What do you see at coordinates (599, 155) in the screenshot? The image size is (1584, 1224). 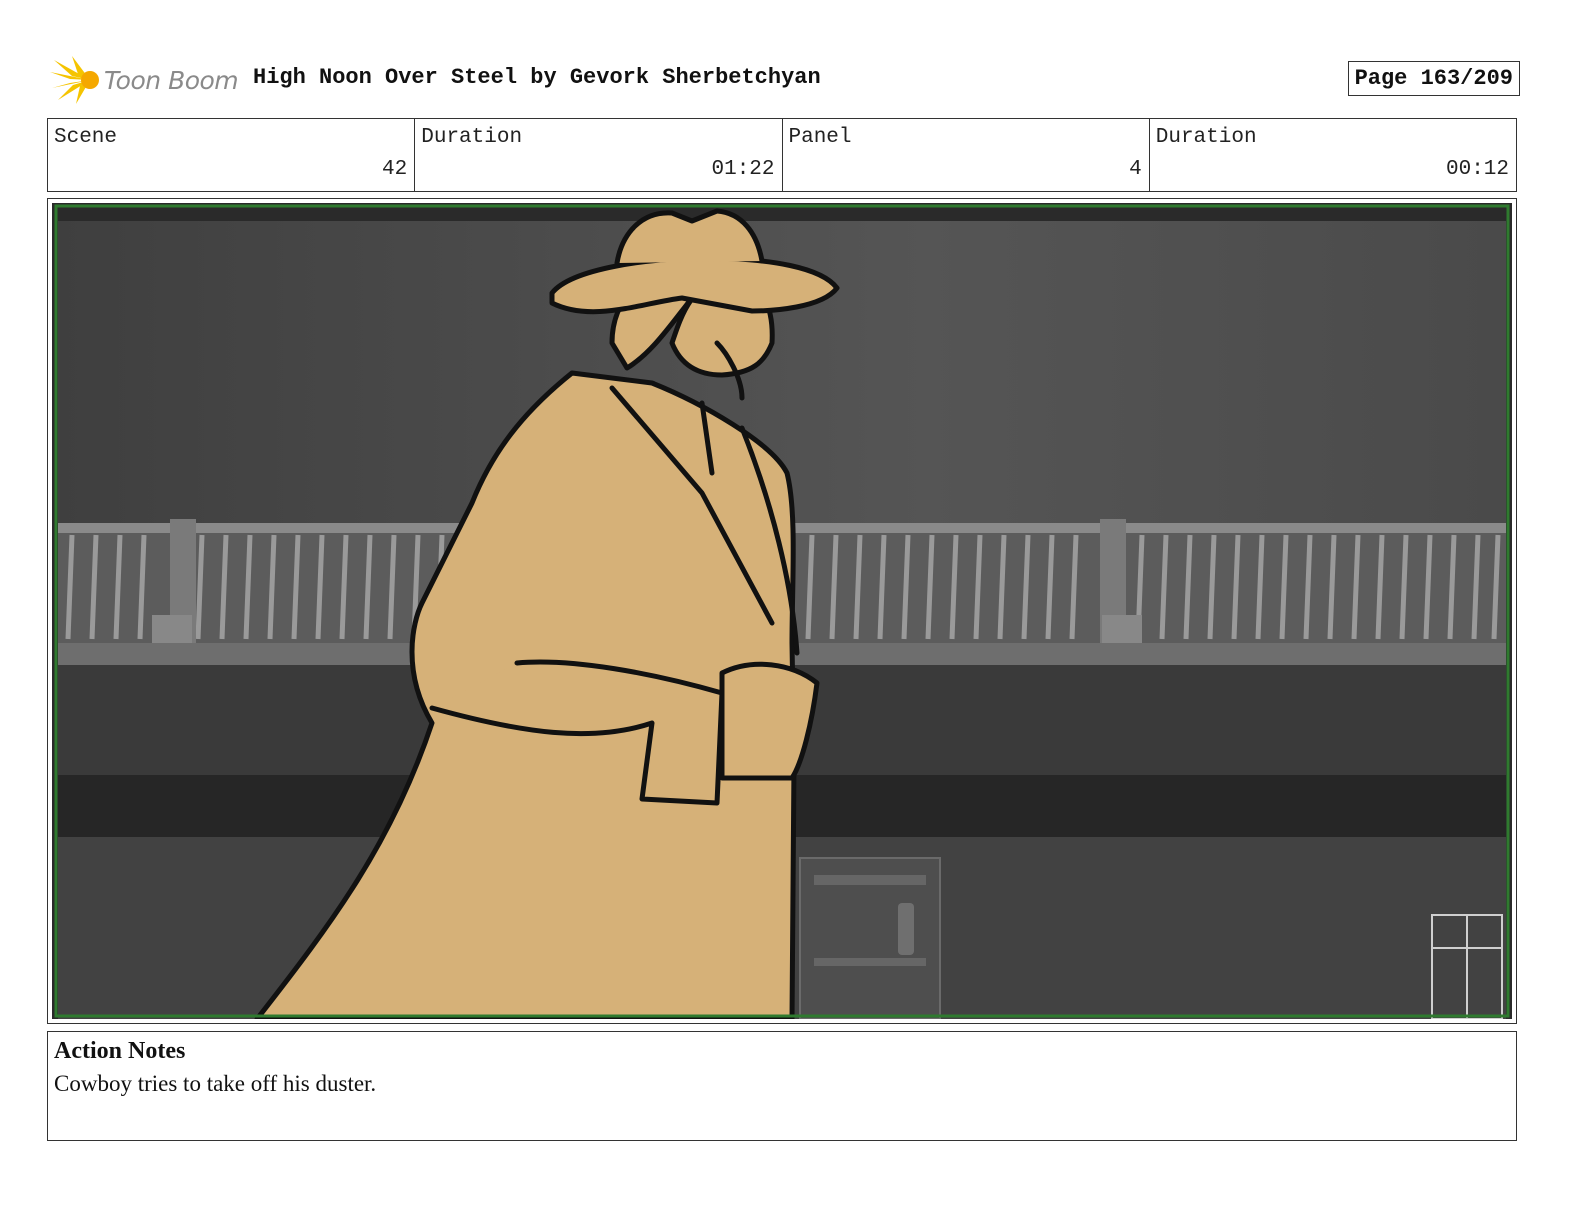 I see `scene-duration-cell: Duration 01:22` at bounding box center [599, 155].